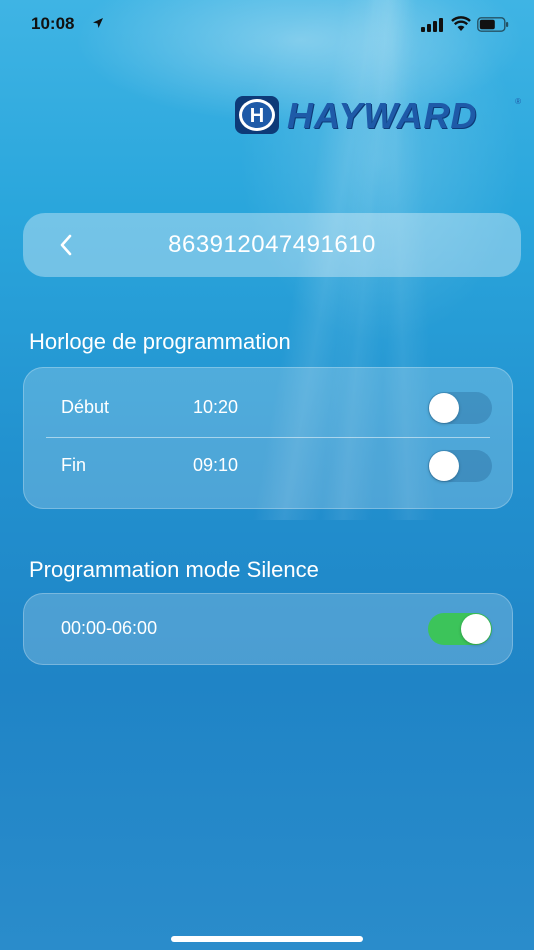  I want to click on device-id: 863912047491610, so click(272, 244).